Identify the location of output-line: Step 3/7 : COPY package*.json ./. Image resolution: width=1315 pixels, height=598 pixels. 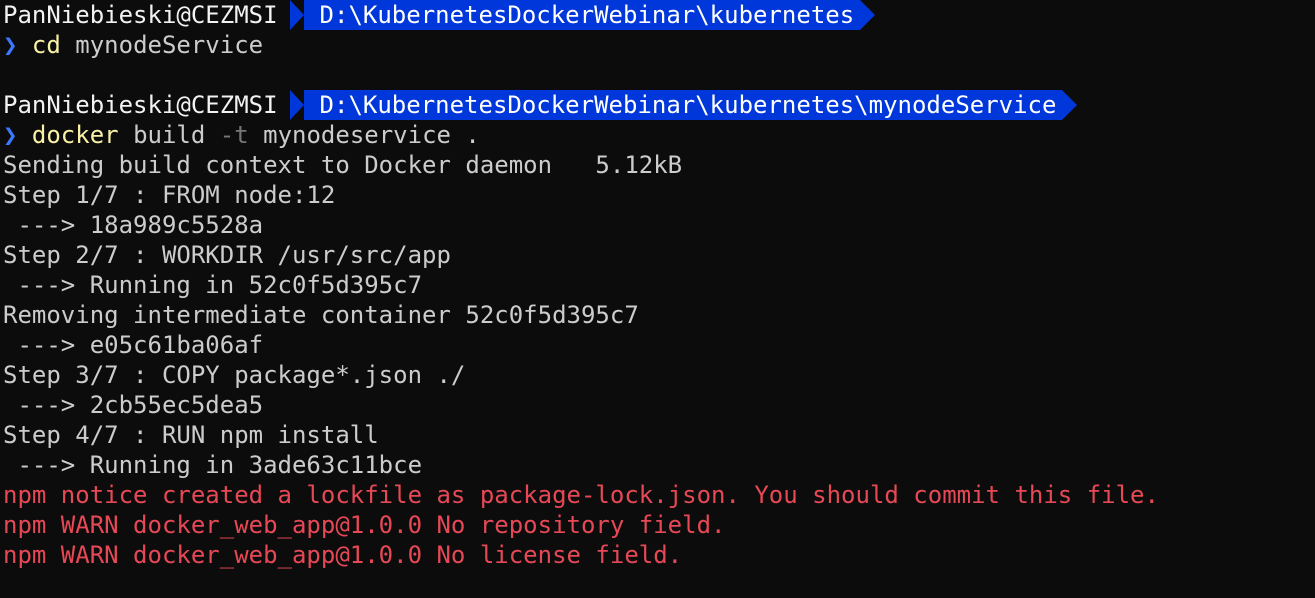
(234, 375).